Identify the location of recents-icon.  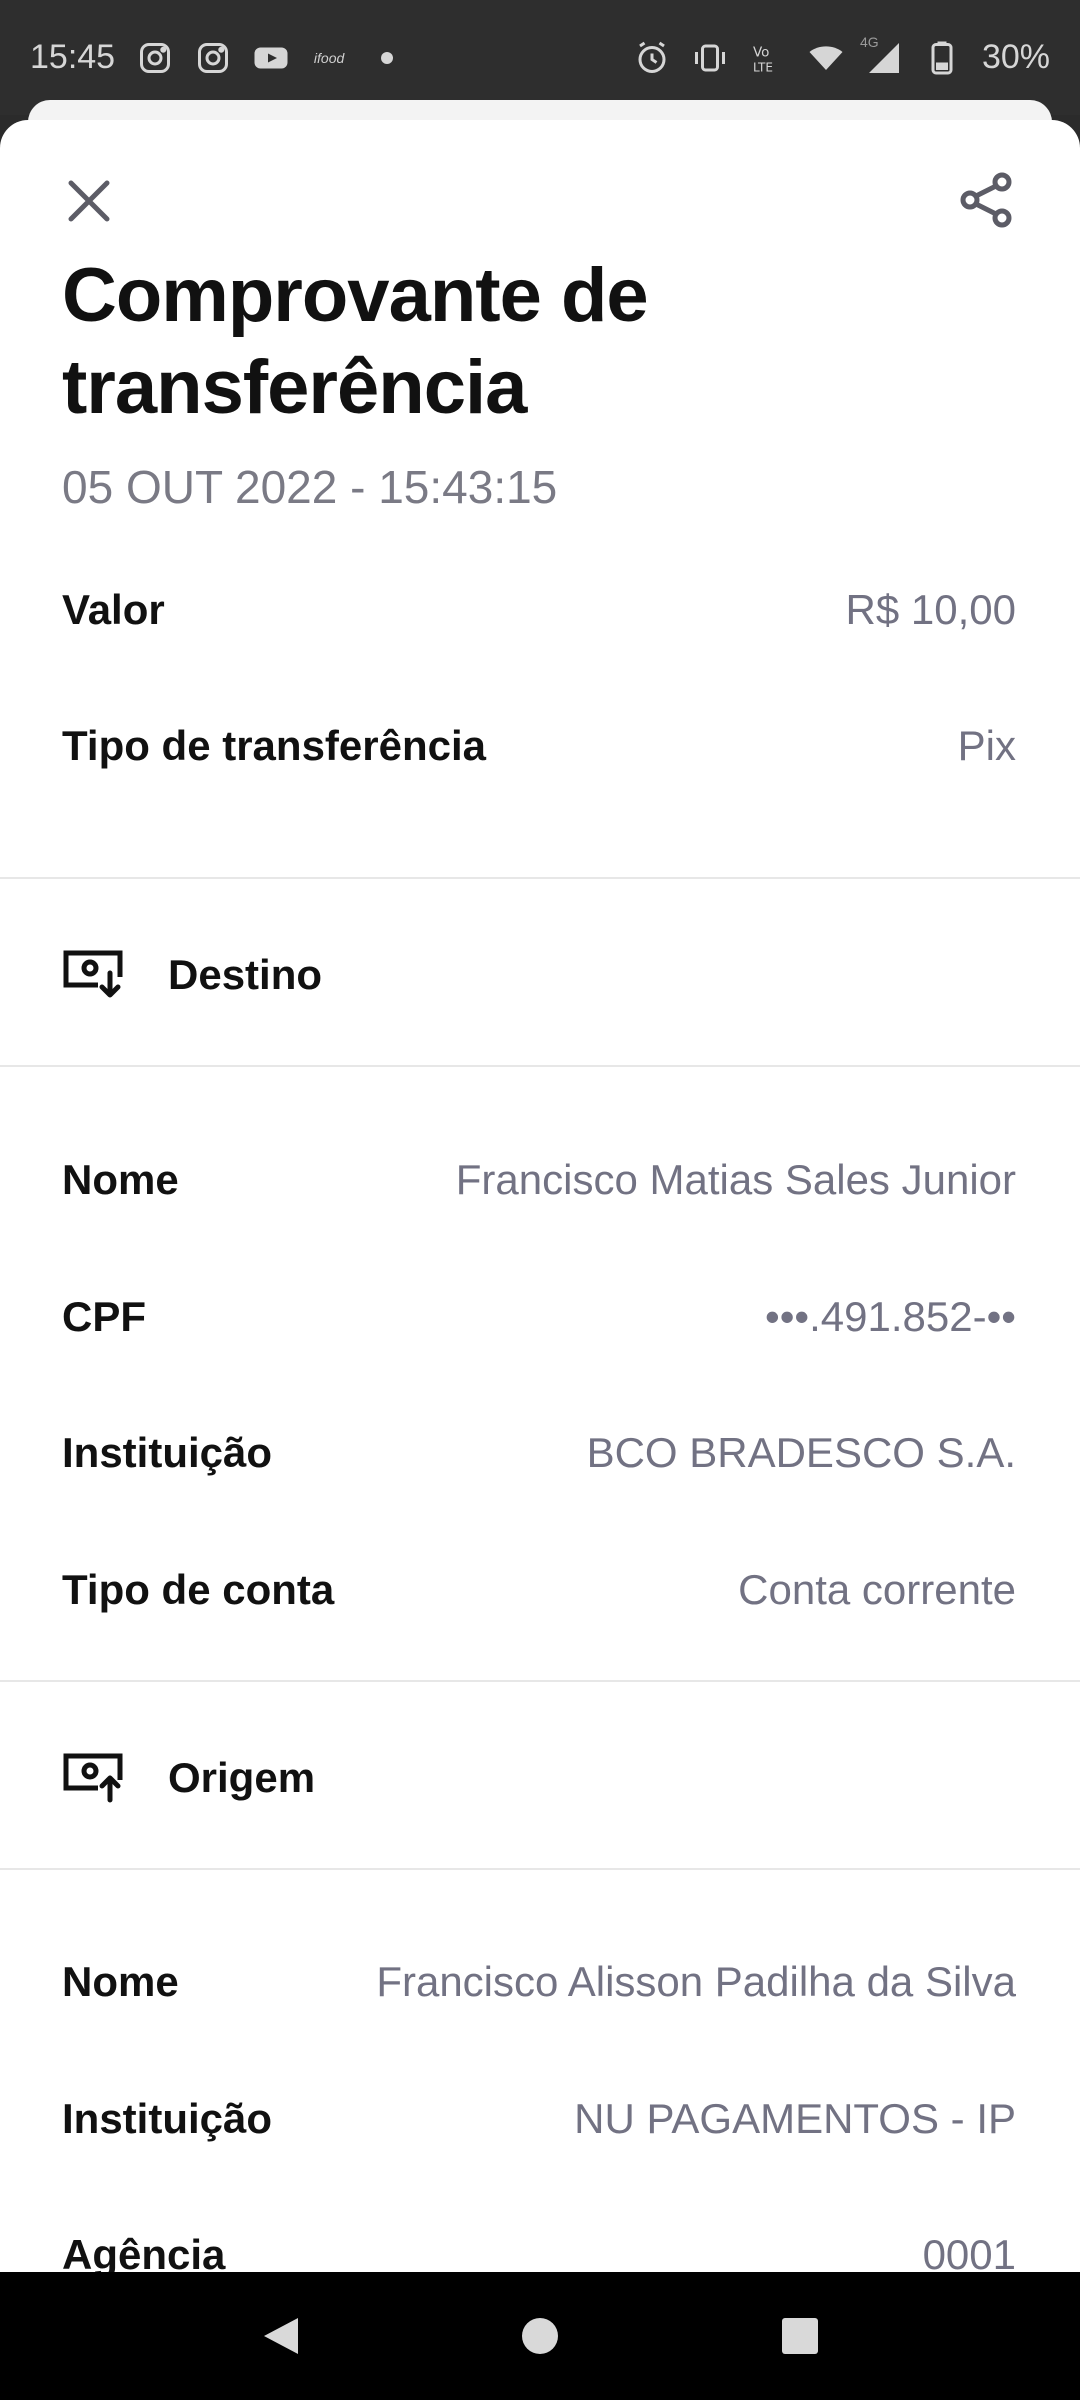
(800, 2336).